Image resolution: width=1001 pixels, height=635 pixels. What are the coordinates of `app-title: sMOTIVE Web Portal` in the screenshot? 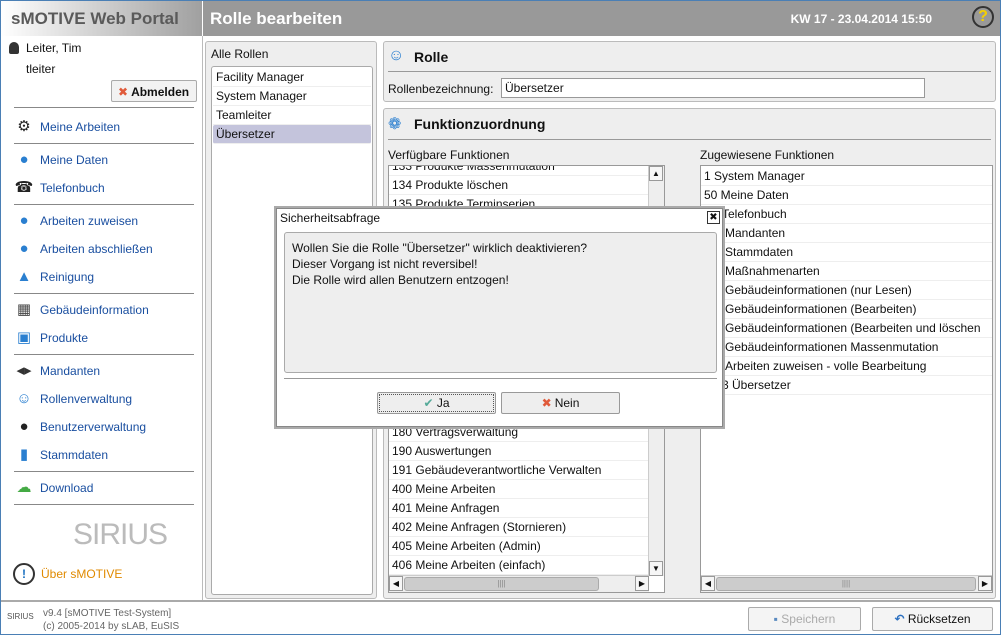 It's located at (95, 18).